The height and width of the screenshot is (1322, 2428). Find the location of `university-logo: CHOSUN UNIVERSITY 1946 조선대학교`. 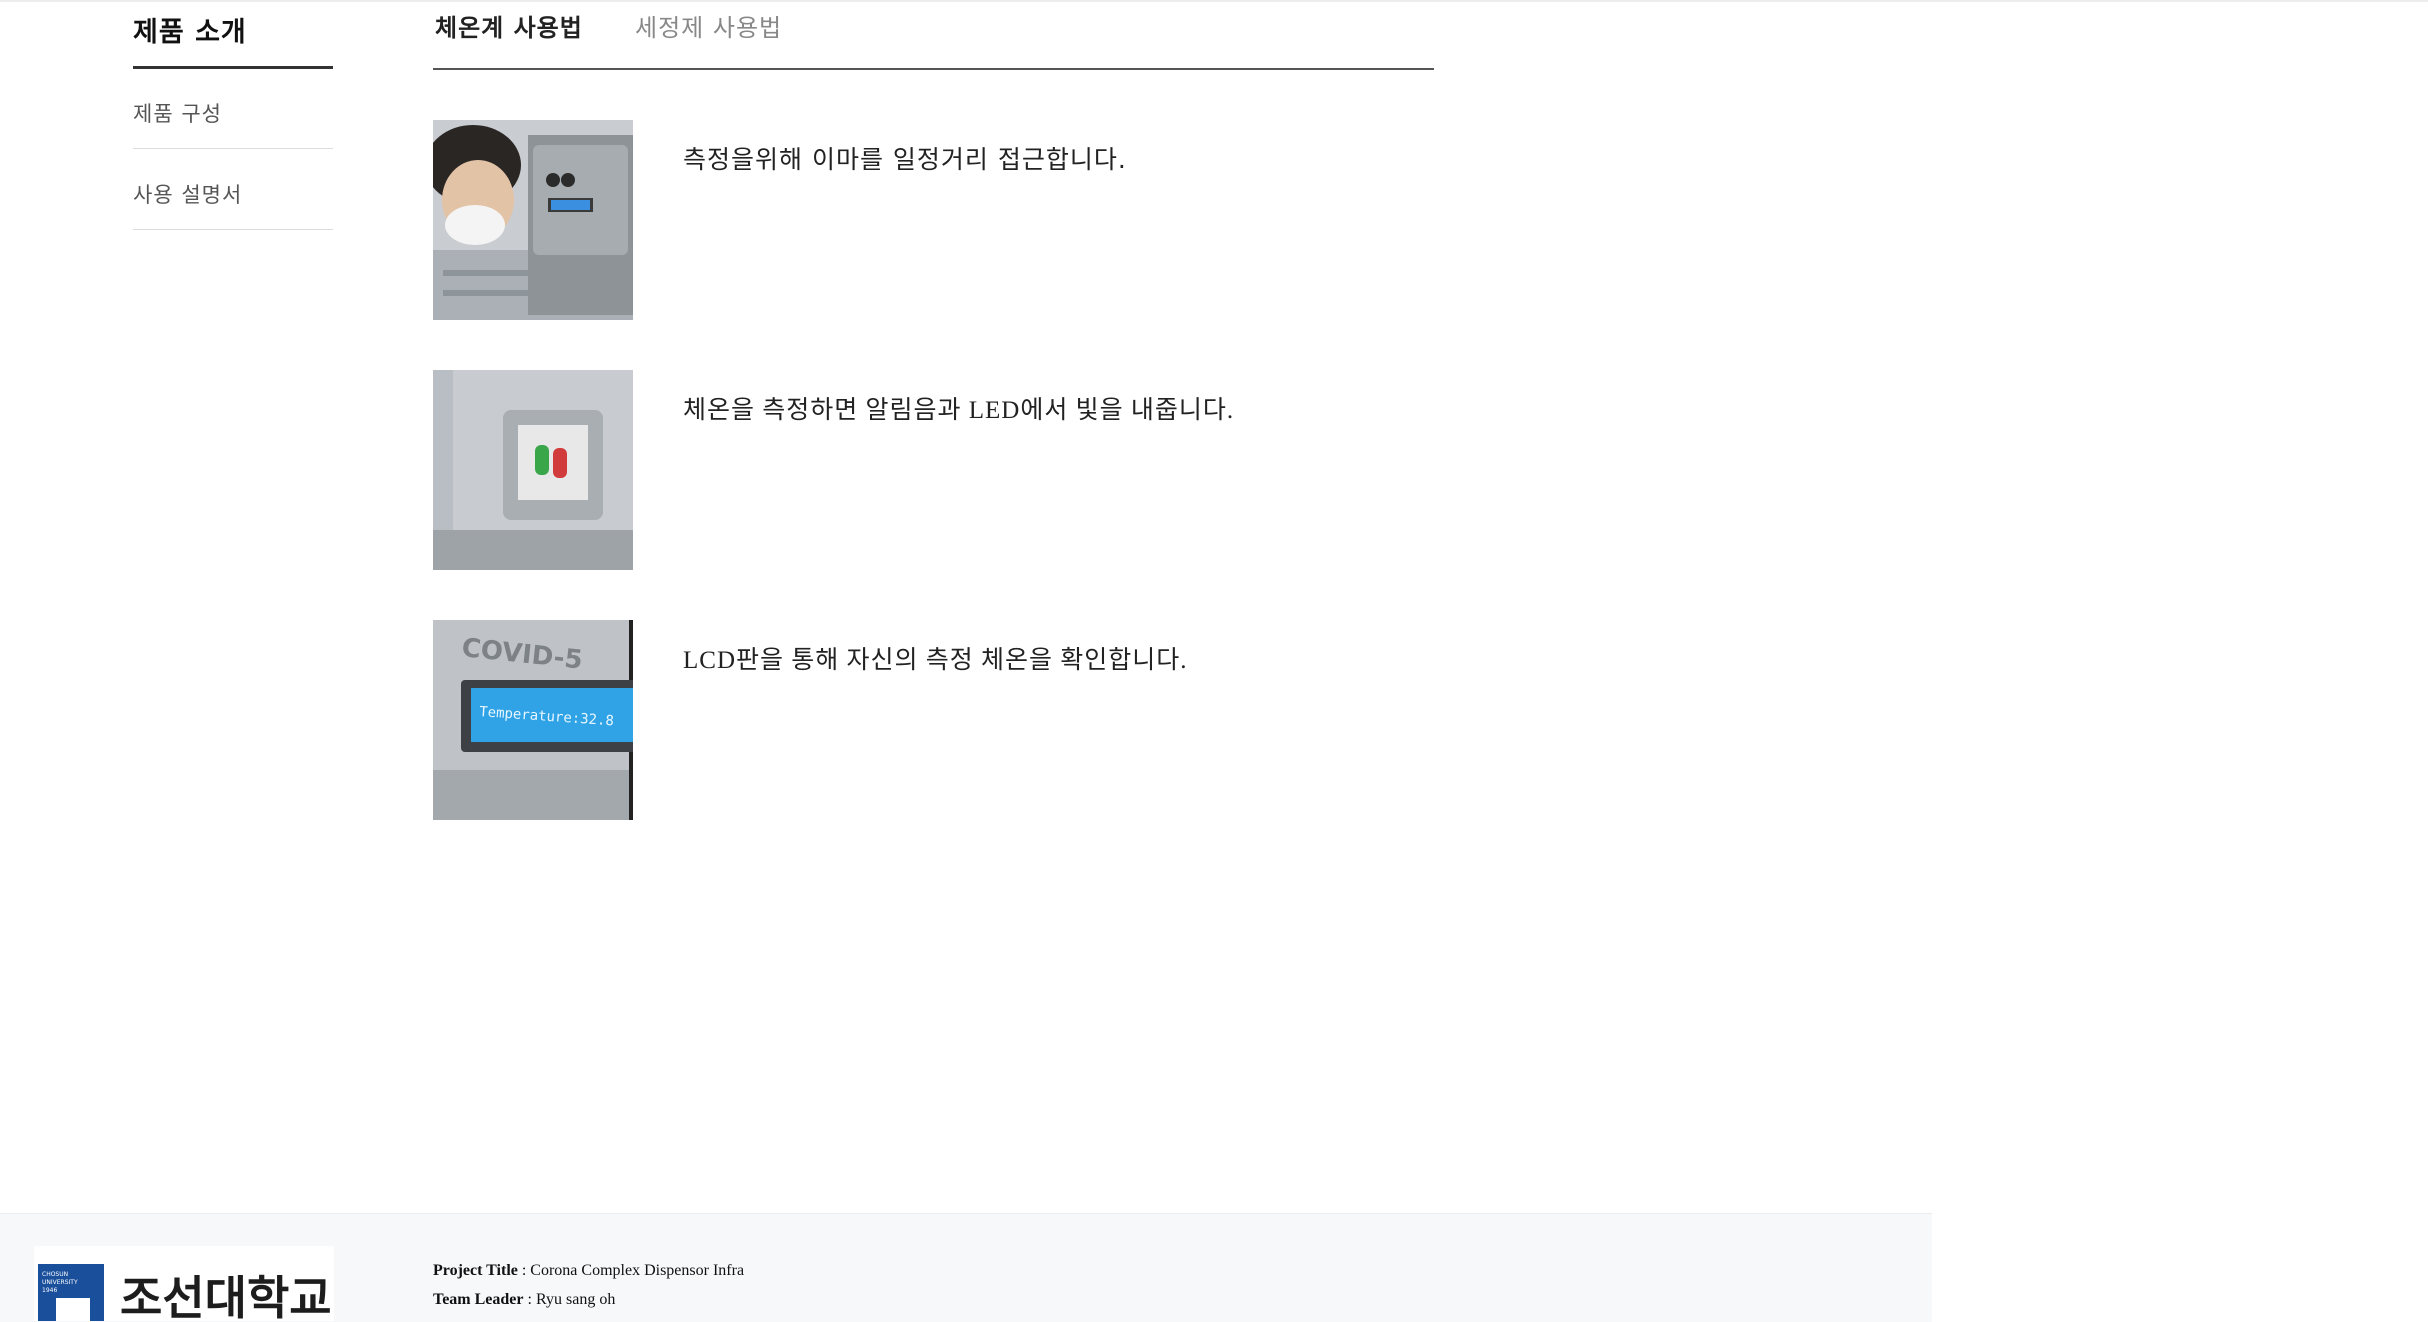

university-logo: CHOSUN UNIVERSITY 1946 조선대학교 is located at coordinates (184, 1283).